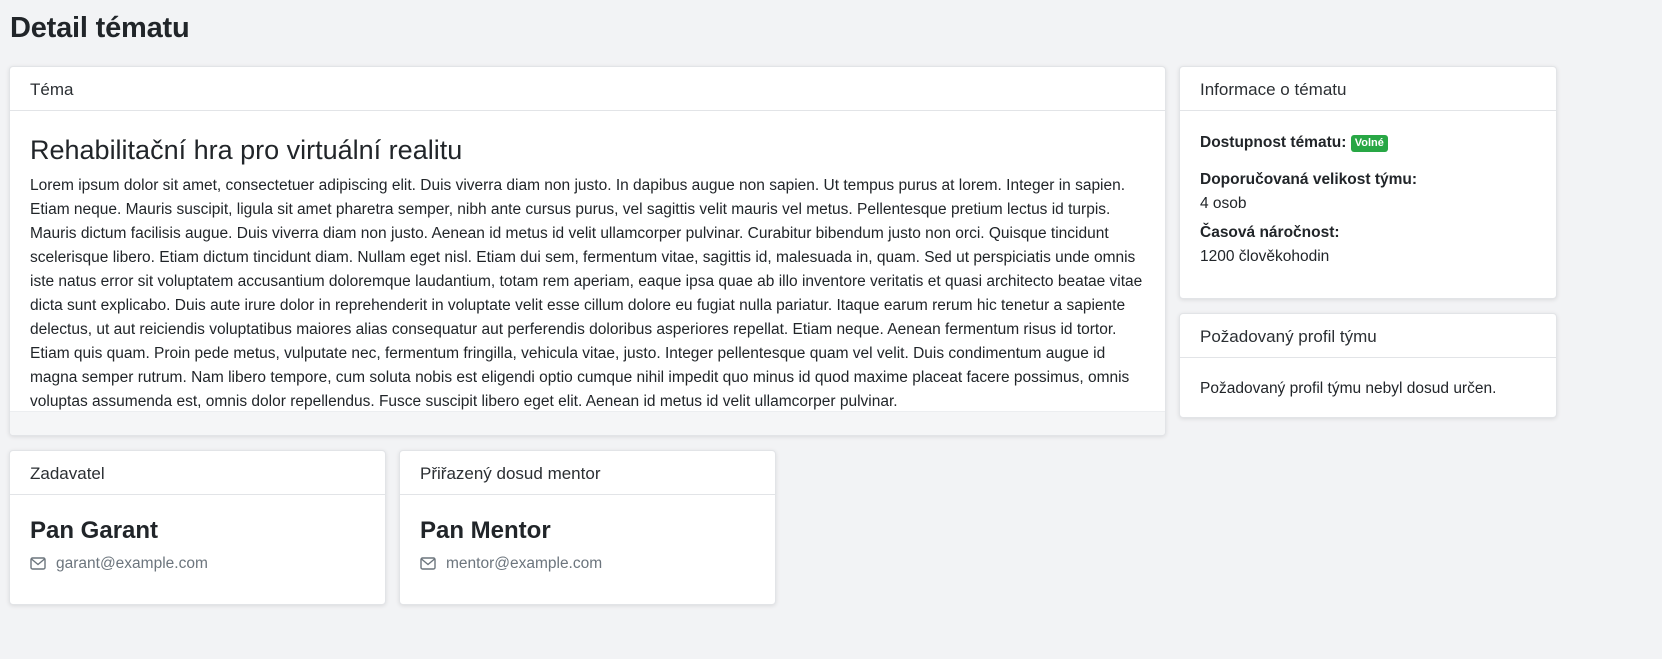 This screenshot has height=659, width=1662. What do you see at coordinates (100, 28) in the screenshot?
I see `page-title: Detail tématu` at bounding box center [100, 28].